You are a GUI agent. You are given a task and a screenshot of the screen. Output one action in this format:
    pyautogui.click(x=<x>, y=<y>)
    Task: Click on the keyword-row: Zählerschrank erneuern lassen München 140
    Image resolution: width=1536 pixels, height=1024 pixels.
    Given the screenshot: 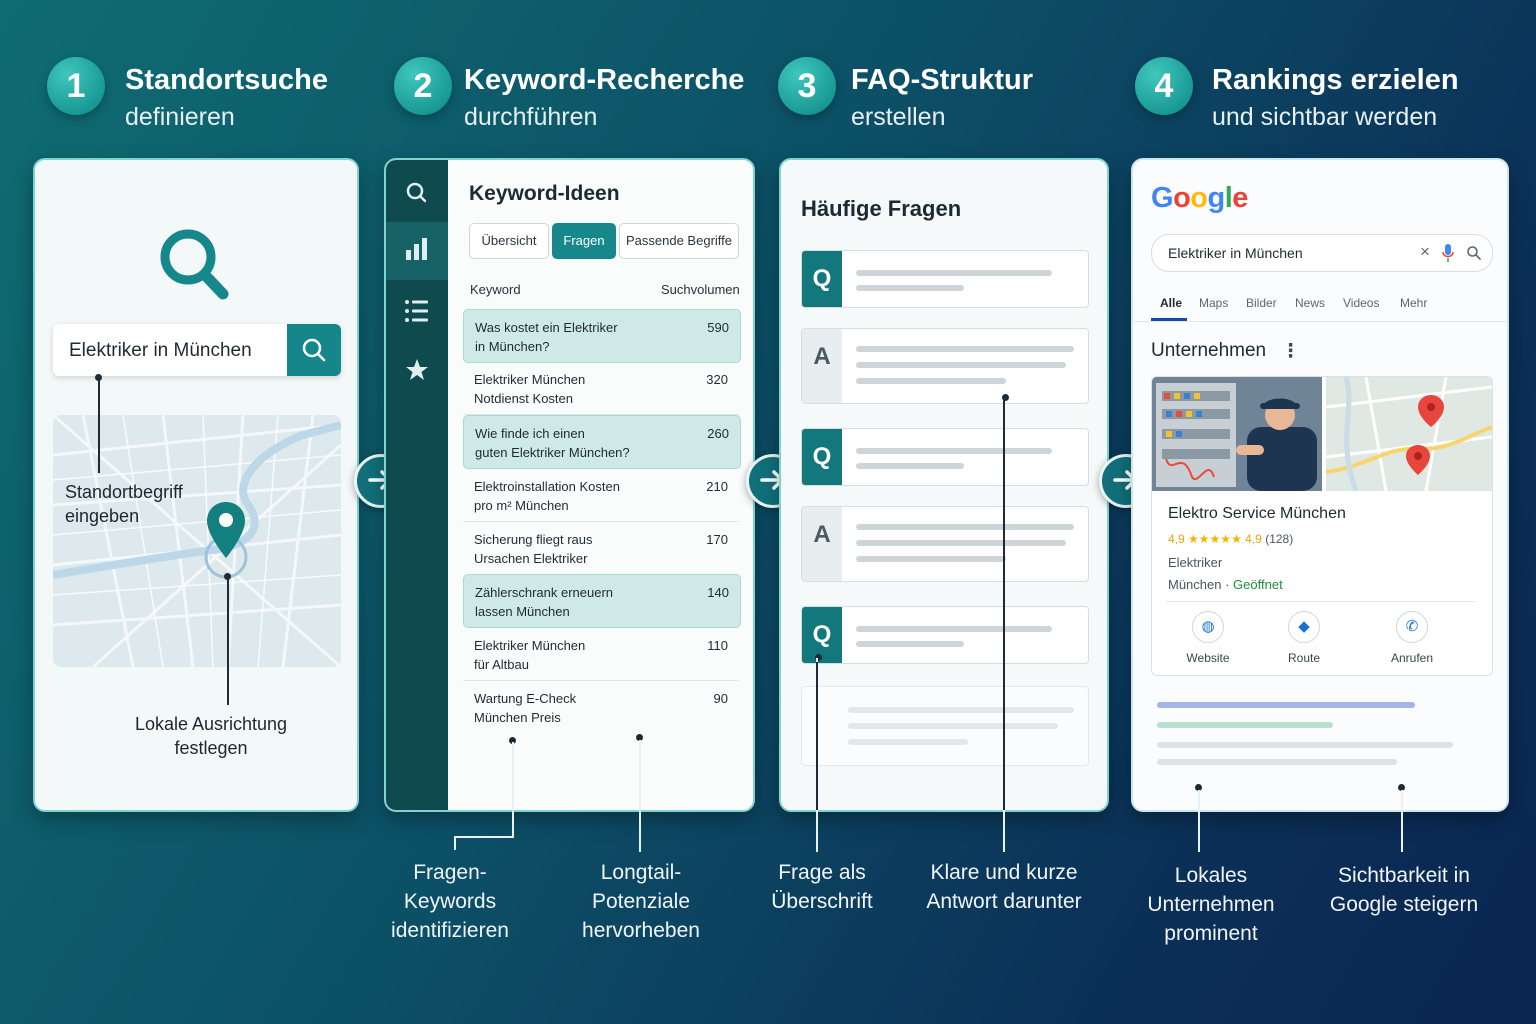 What is the action you would take?
    pyautogui.click(x=602, y=601)
    